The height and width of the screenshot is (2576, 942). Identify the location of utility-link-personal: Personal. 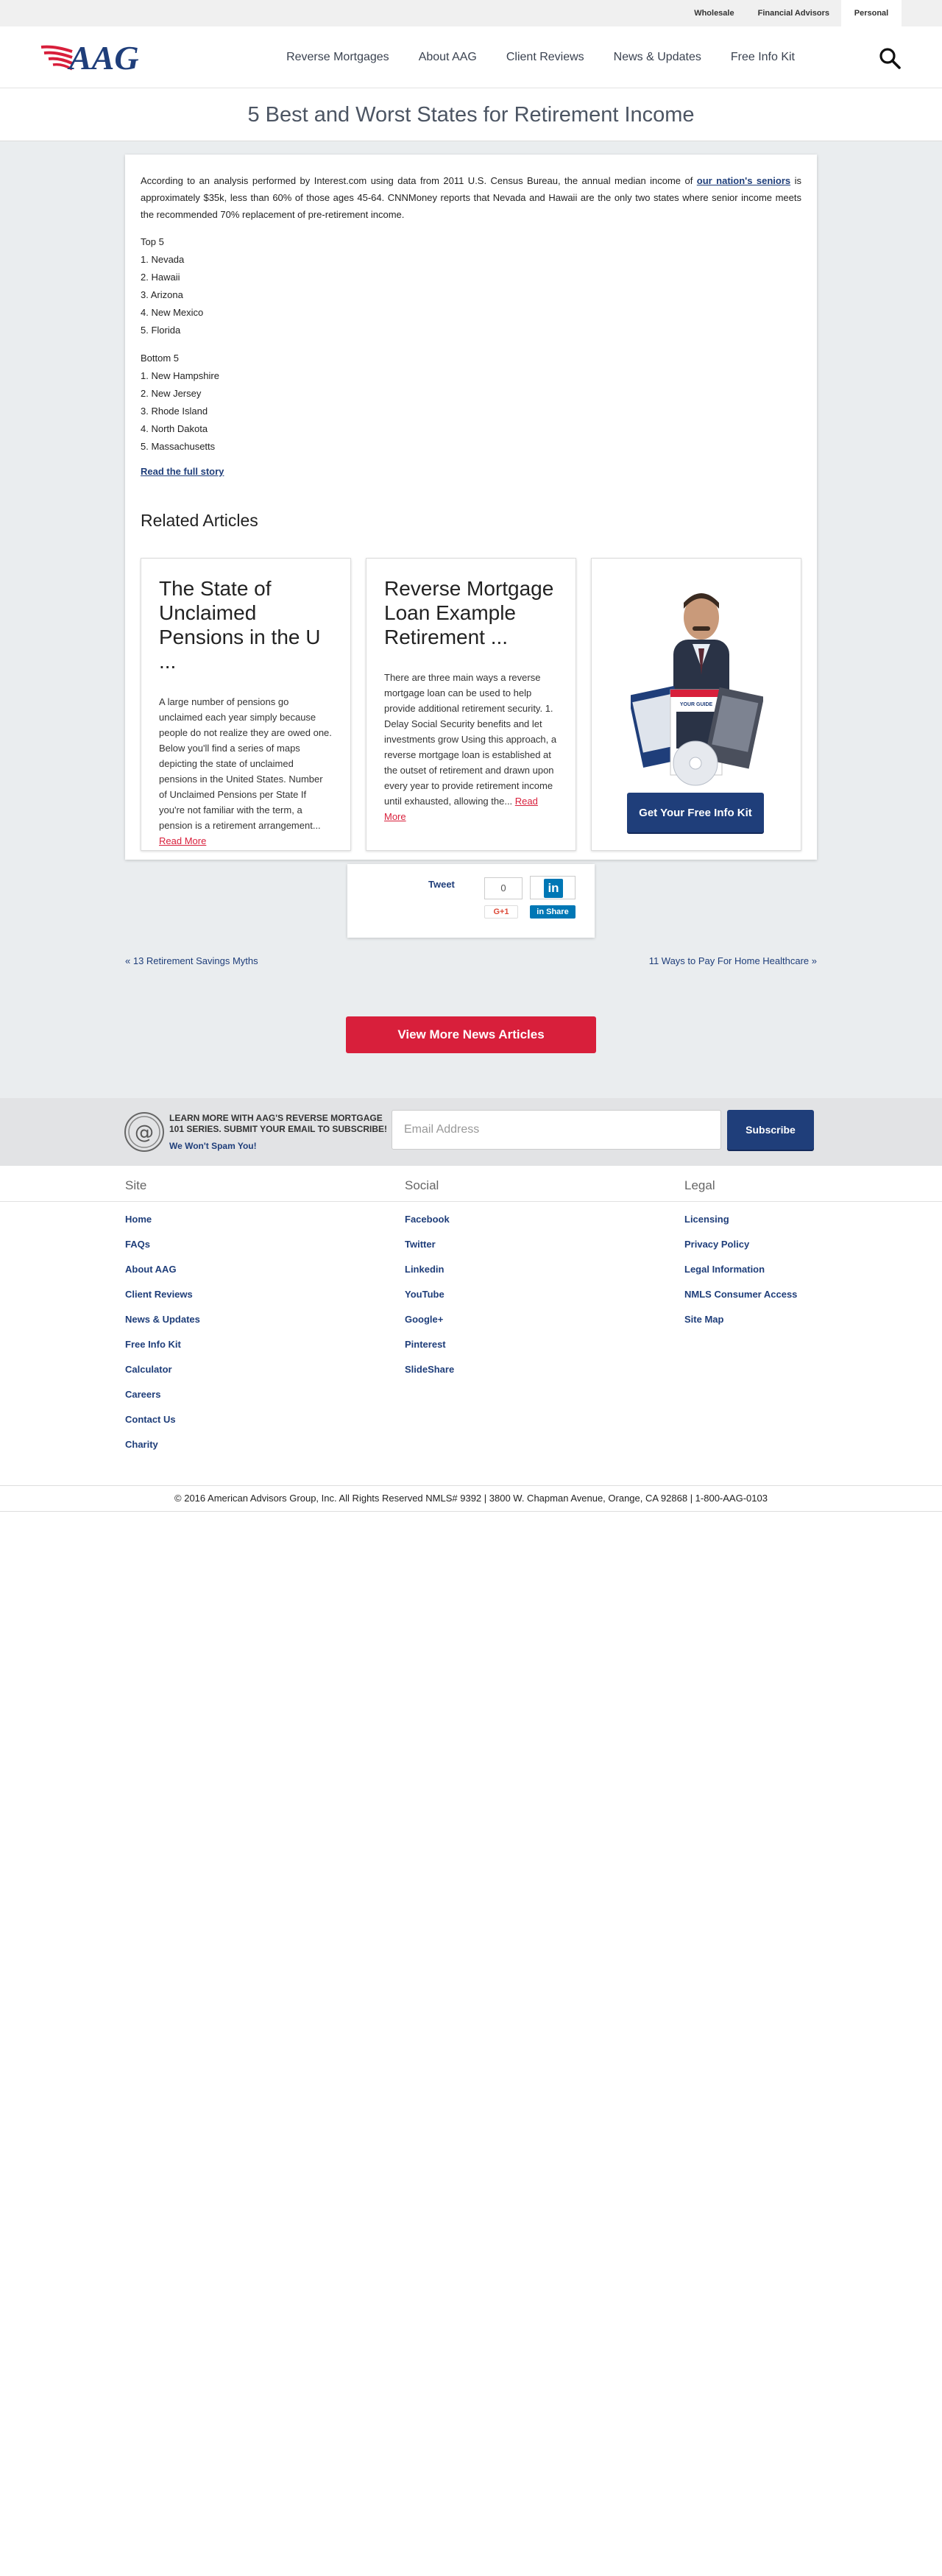
(871, 13).